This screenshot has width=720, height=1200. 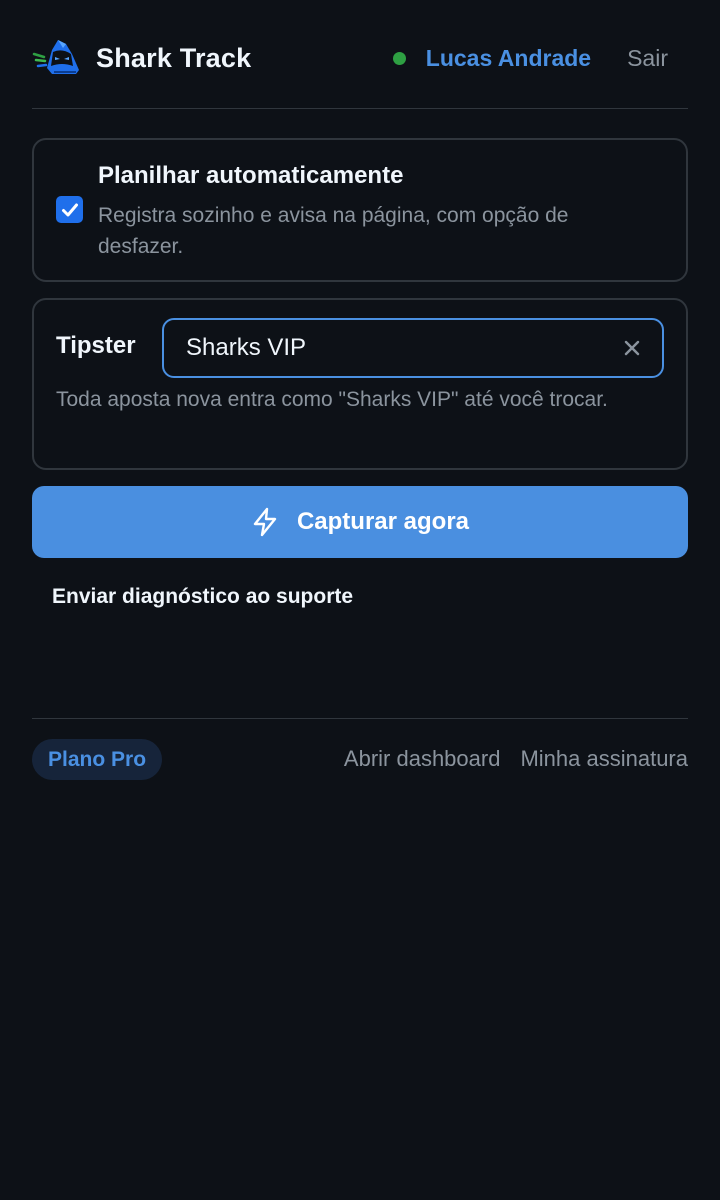 What do you see at coordinates (265, 522) in the screenshot?
I see `lightning-icon` at bounding box center [265, 522].